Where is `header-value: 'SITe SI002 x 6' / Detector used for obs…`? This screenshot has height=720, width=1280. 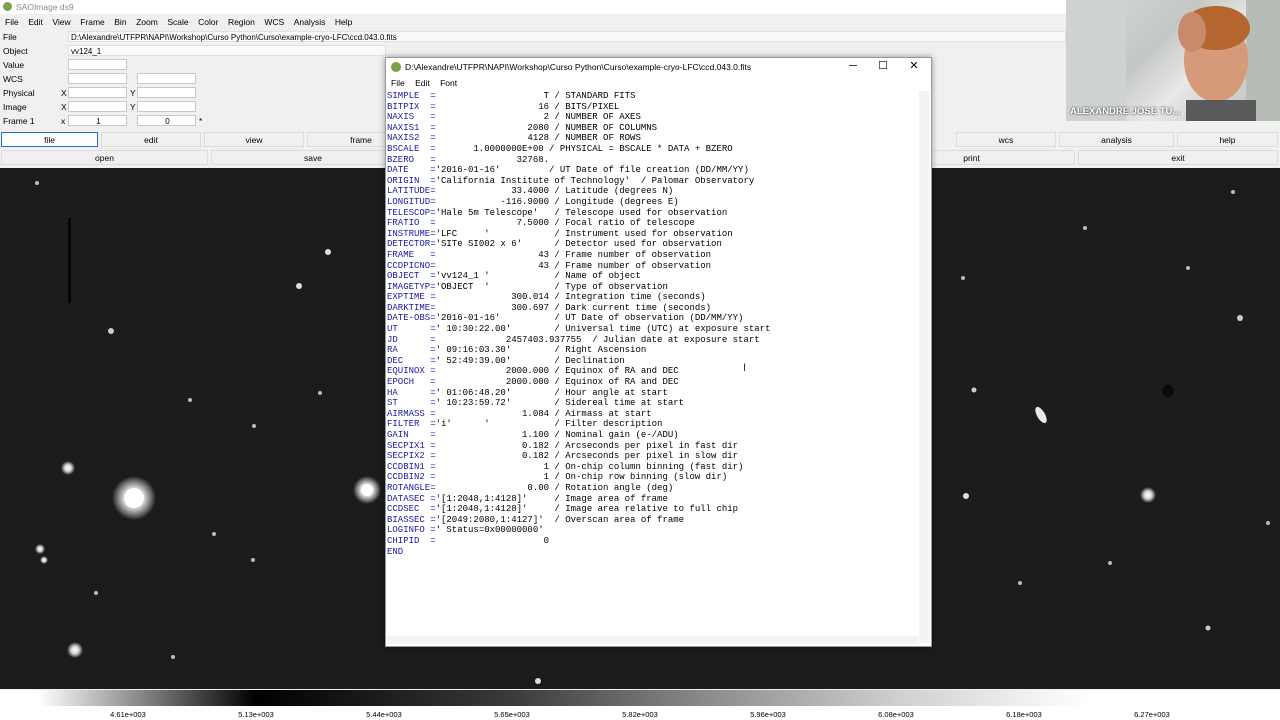
header-value: 'SITe SI002 x 6' / Detector used for obs… is located at coordinates (578, 244).